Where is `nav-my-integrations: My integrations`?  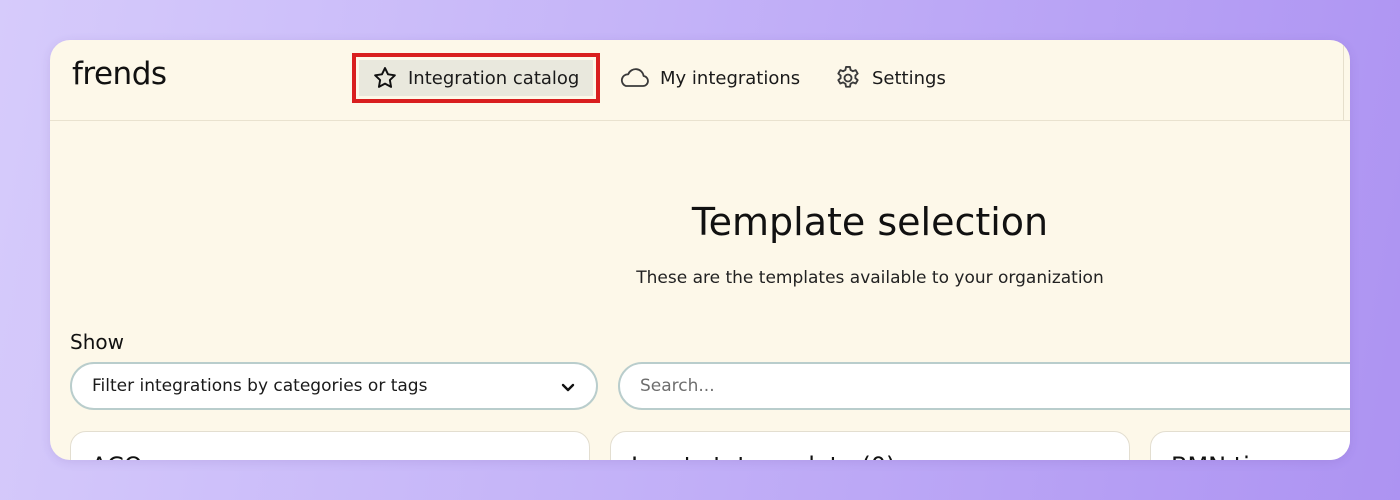 nav-my-integrations: My integrations is located at coordinates (709, 78).